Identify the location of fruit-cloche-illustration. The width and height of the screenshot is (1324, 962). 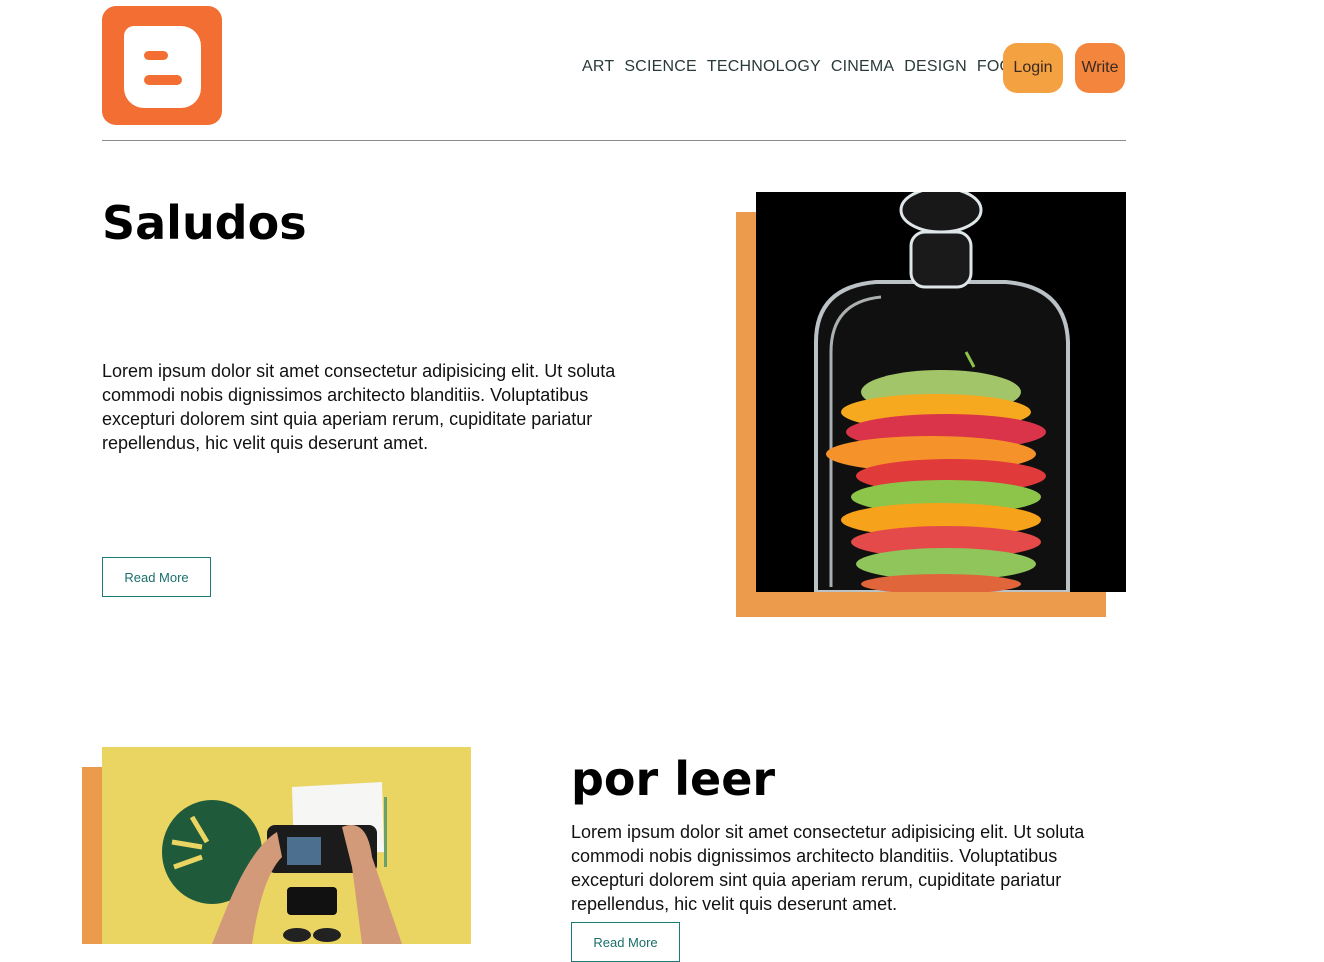
(941, 392).